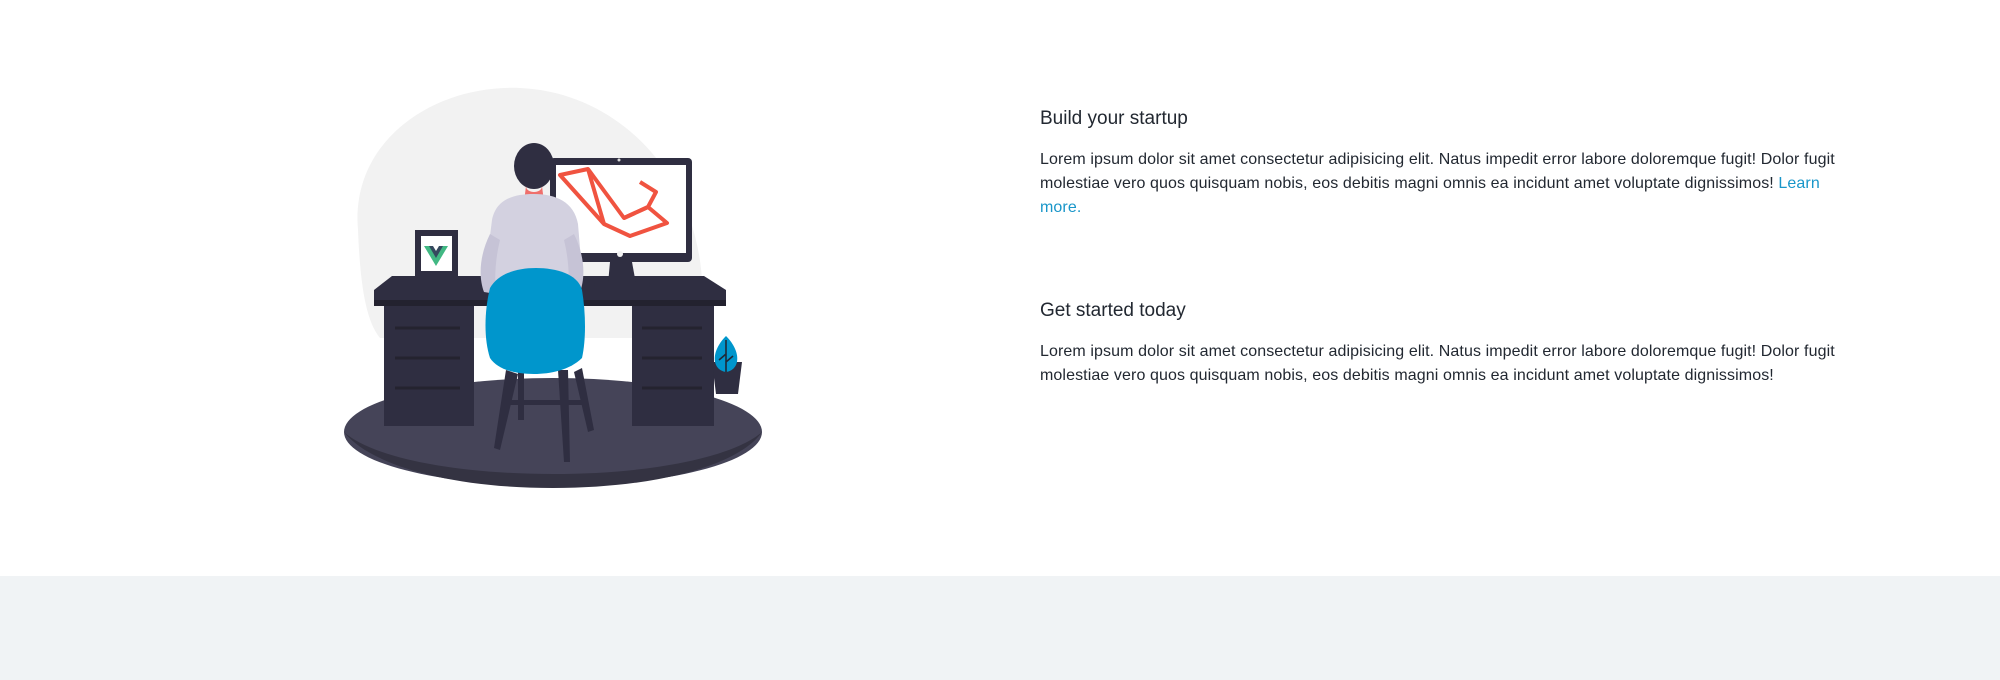 Image resolution: width=2000 pixels, height=680 pixels. I want to click on feature-title: Get started today, so click(1113, 310).